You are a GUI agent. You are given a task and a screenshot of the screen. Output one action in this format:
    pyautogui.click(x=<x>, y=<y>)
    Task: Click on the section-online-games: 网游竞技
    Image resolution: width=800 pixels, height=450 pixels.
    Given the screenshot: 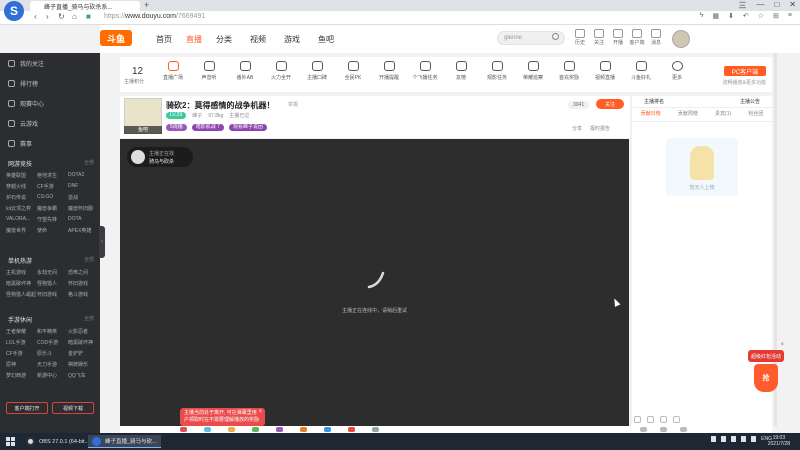 What is the action you would take?
    pyautogui.click(x=20, y=163)
    